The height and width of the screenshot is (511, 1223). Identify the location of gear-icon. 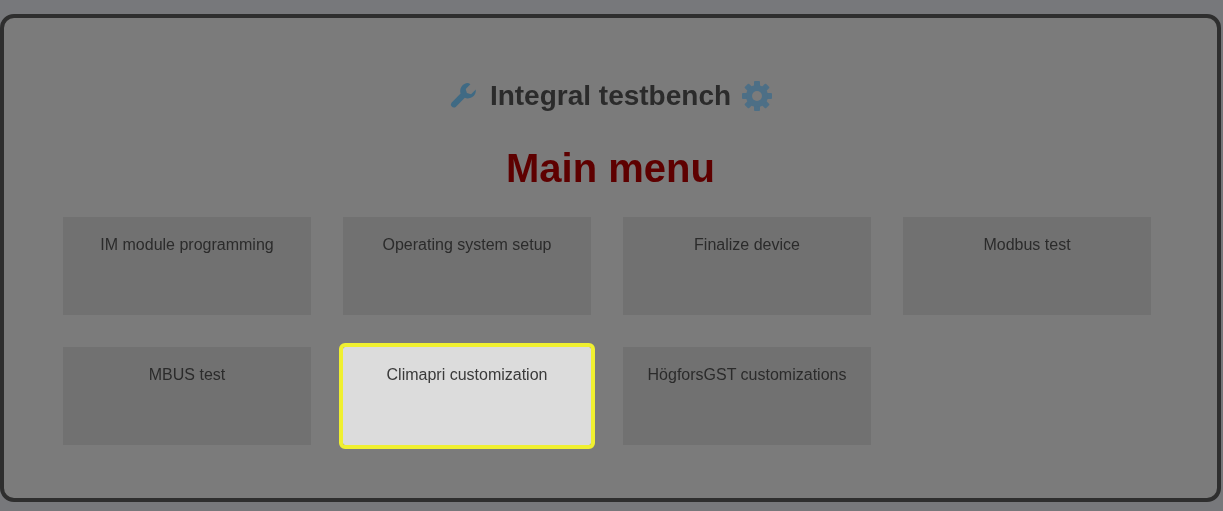
(757, 96).